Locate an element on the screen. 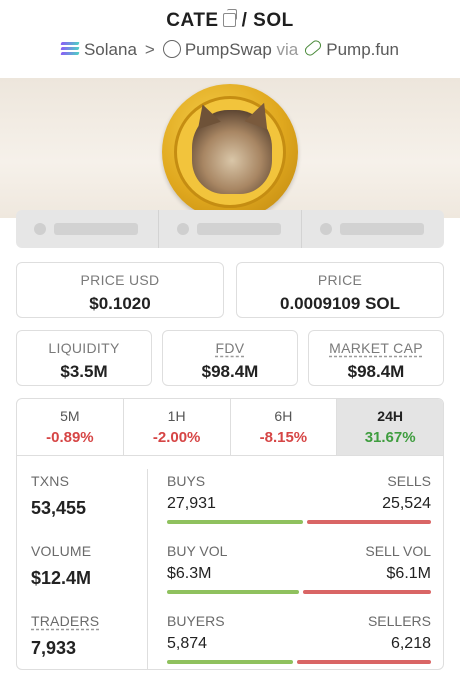 The image size is (460, 680). market-cap-label: MARKET CAP is located at coordinates (376, 348).